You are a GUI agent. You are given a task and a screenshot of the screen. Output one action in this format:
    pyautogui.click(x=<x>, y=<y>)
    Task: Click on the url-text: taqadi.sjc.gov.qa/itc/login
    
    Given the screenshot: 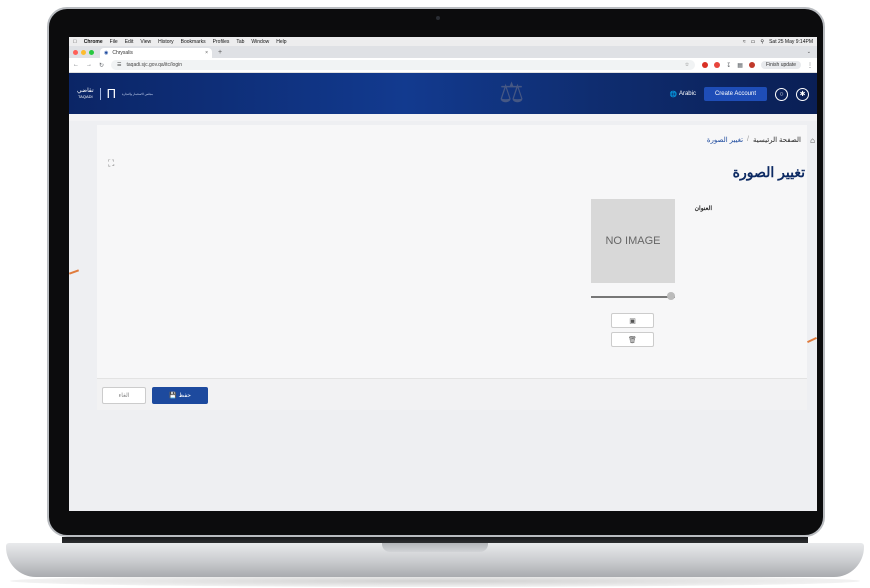 What is the action you would take?
    pyautogui.click(x=154, y=65)
    